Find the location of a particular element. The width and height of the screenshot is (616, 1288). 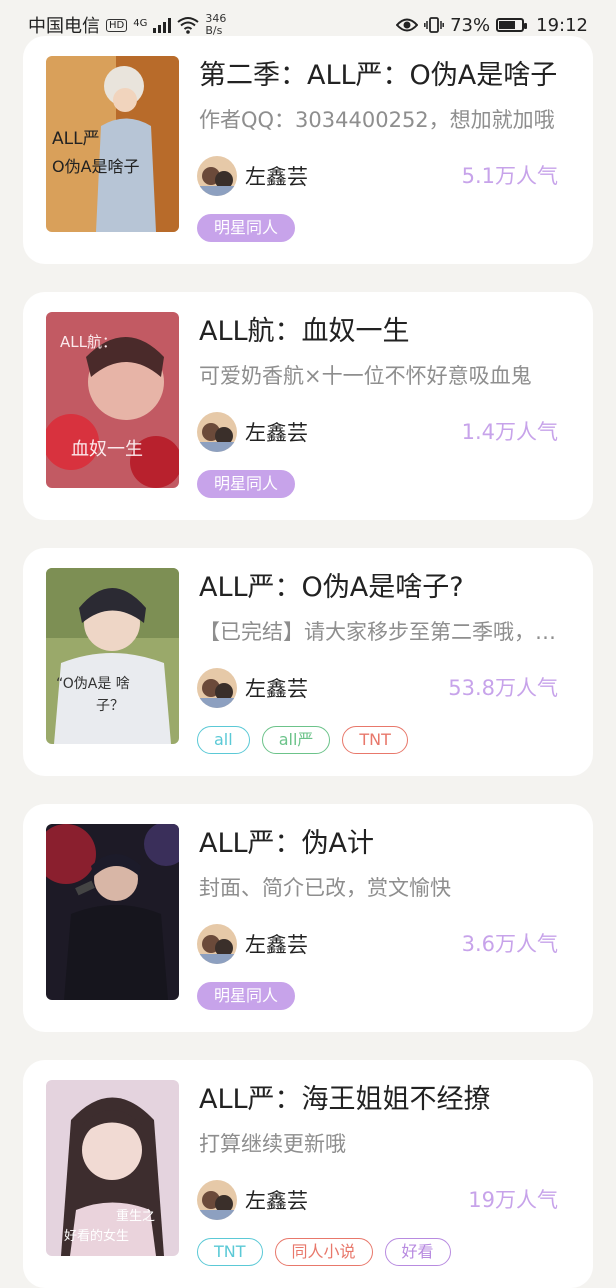

popularity-count: 1.4万人气 is located at coordinates (509, 432).